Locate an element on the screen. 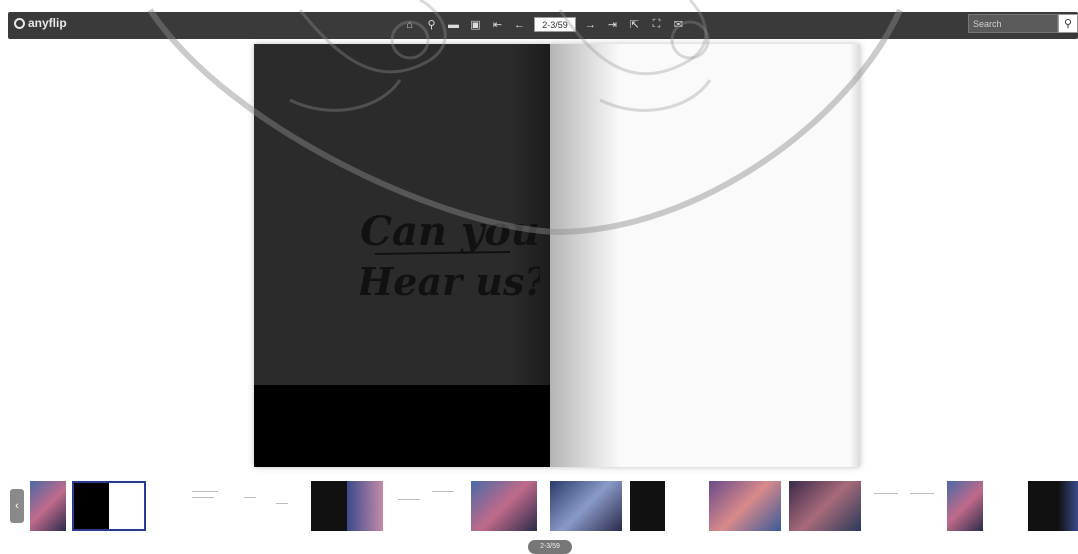 This screenshot has width=1078, height=554. fullscreen-icon: ⛶ is located at coordinates (656, 24).